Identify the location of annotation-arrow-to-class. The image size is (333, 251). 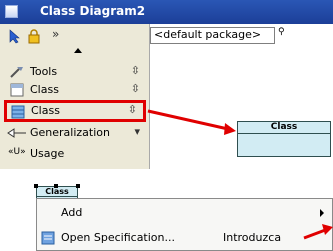
(191, 122).